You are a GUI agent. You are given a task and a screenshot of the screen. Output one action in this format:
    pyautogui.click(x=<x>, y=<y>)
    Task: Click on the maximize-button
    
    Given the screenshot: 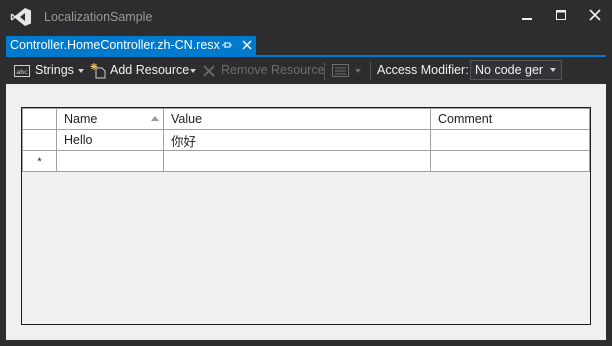 What is the action you would take?
    pyautogui.click(x=561, y=16)
    